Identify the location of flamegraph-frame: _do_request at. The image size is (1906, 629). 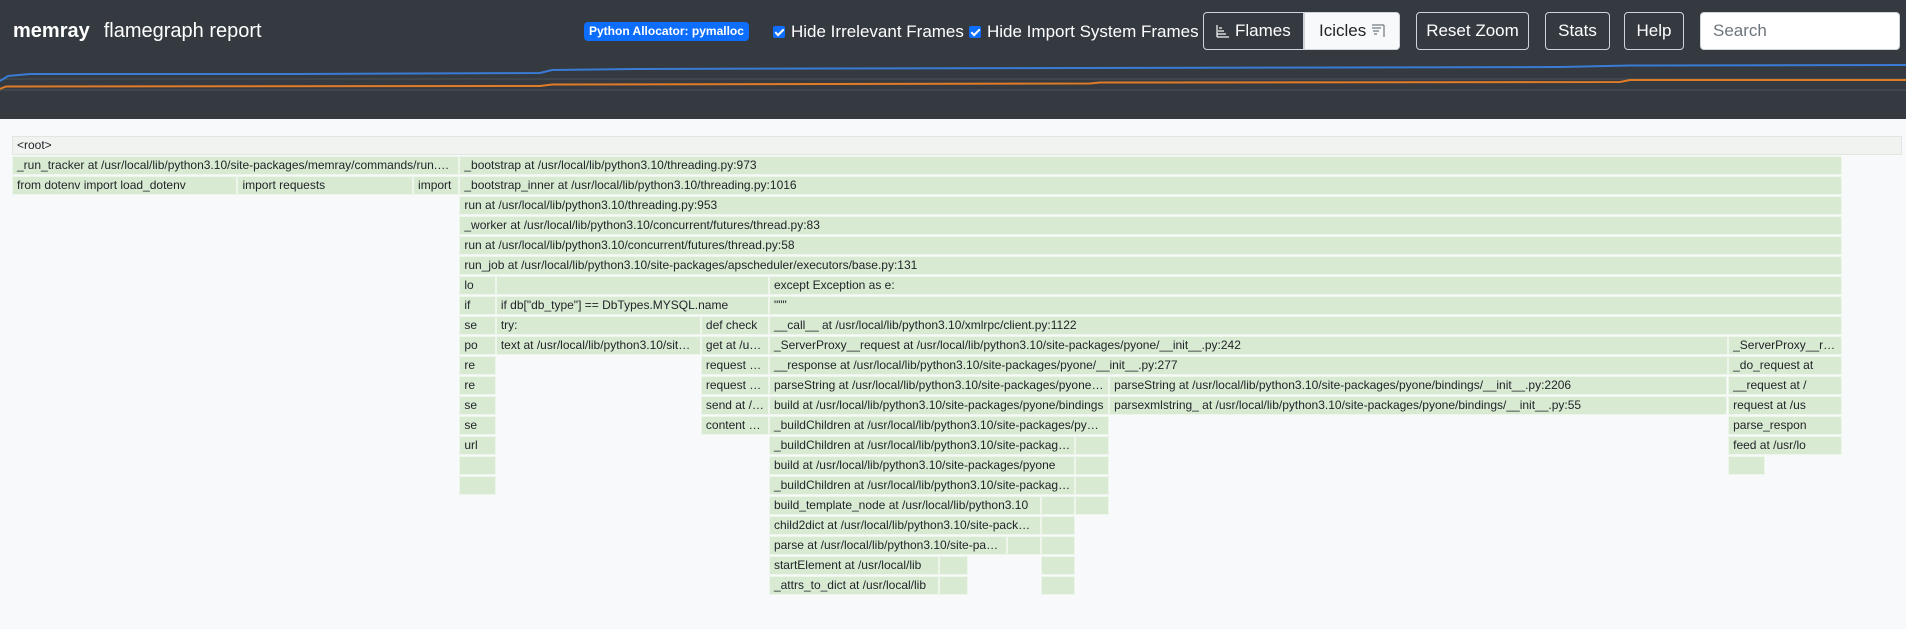
(1785, 365).